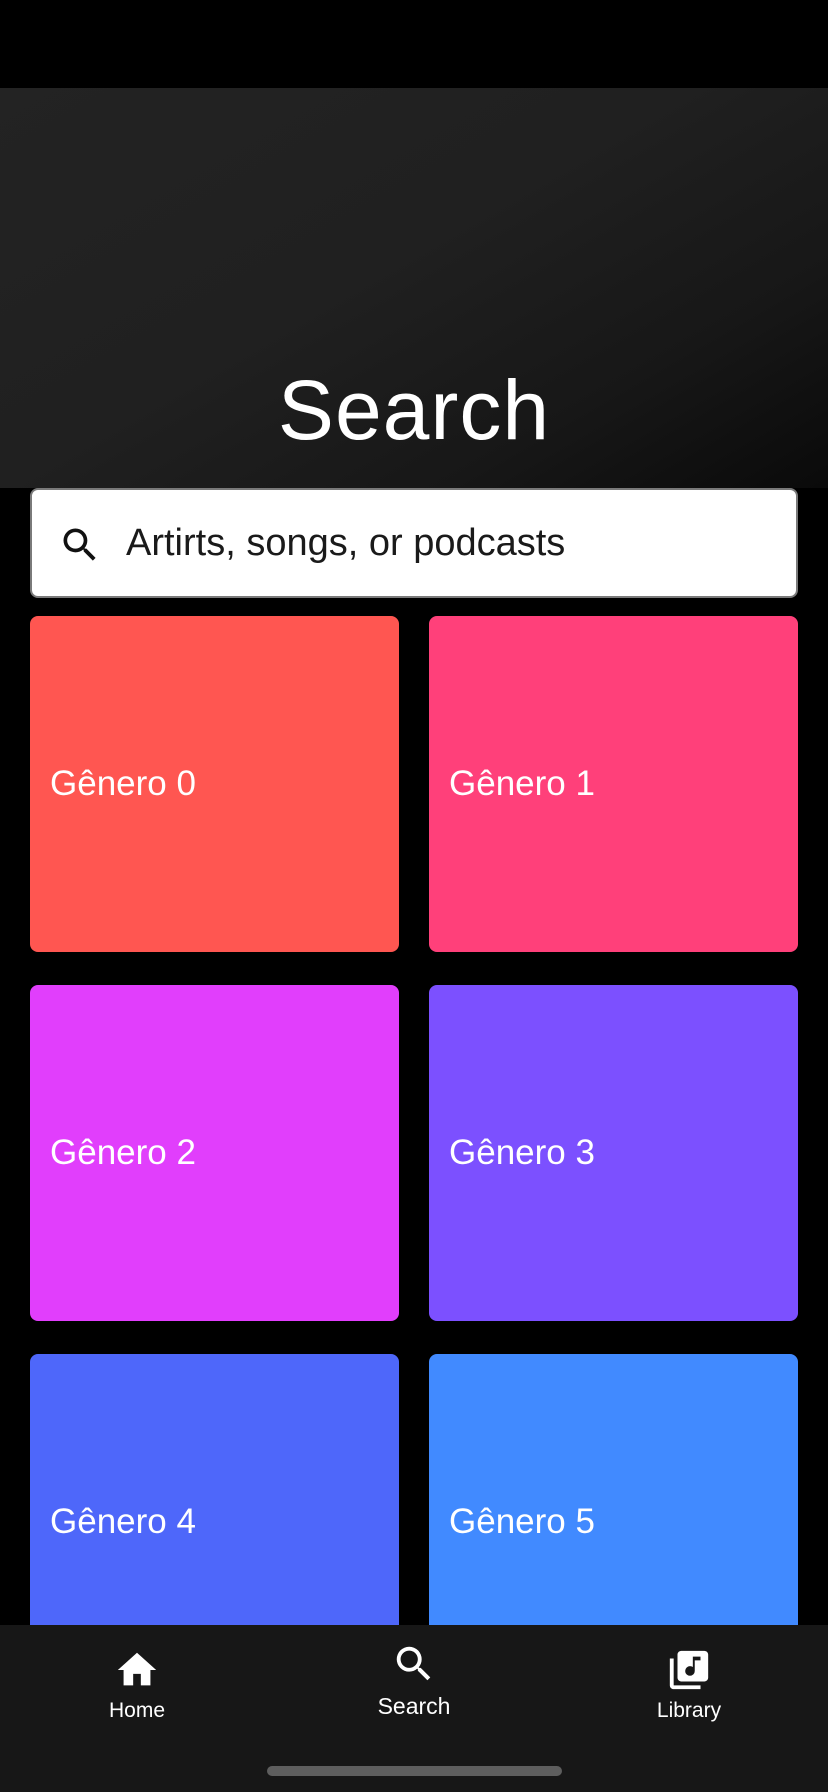 This screenshot has height=1792, width=828. Describe the element at coordinates (613, 1153) in the screenshot. I see `genre-tile-3: Gênero 3` at that location.